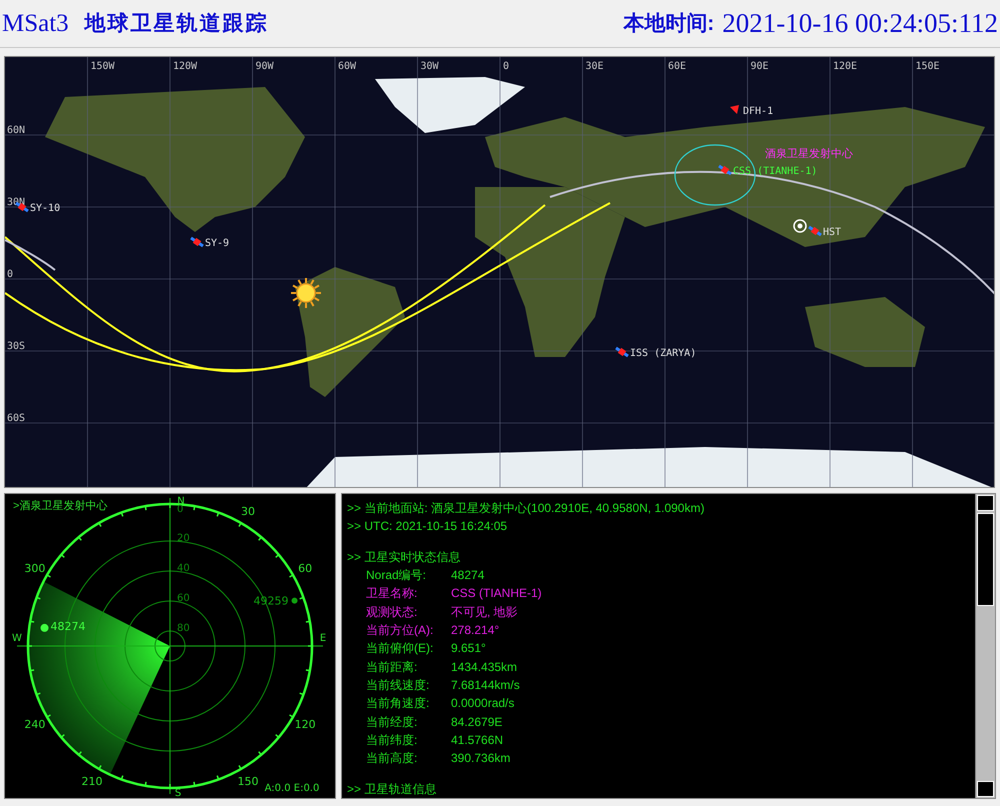  I want to click on longitude-label: 120W, so click(185, 66).